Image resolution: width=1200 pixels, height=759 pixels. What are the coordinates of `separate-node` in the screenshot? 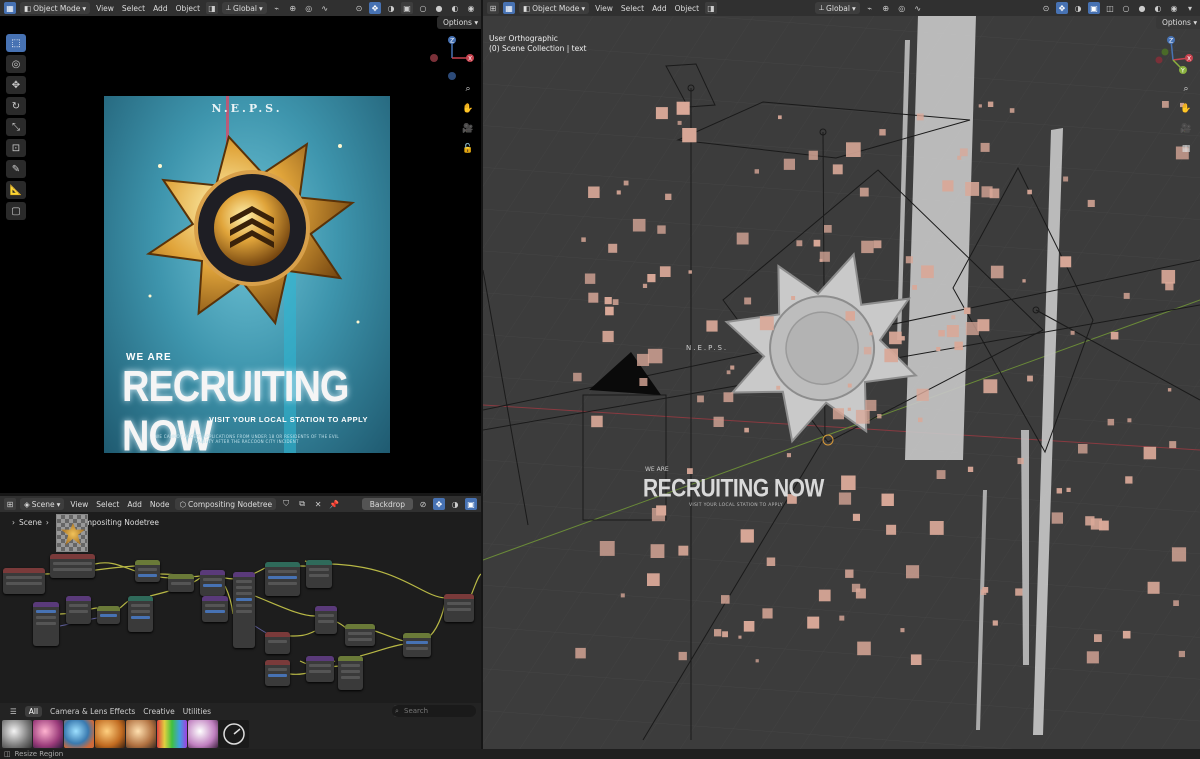 It's located at (320, 669).